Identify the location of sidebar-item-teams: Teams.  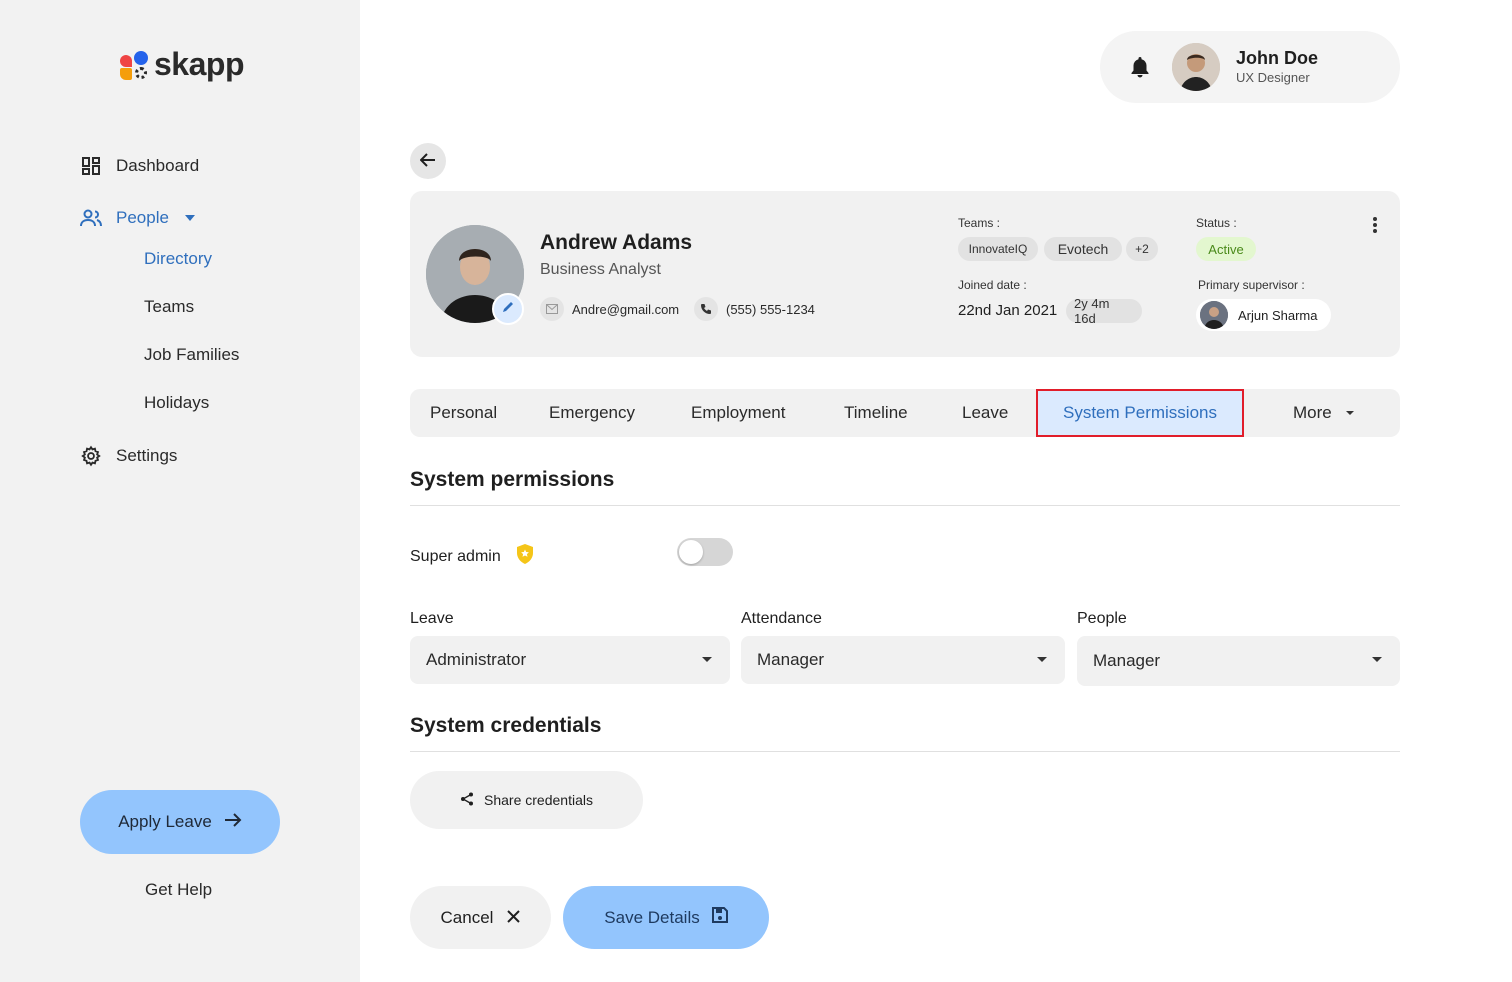
(169, 307).